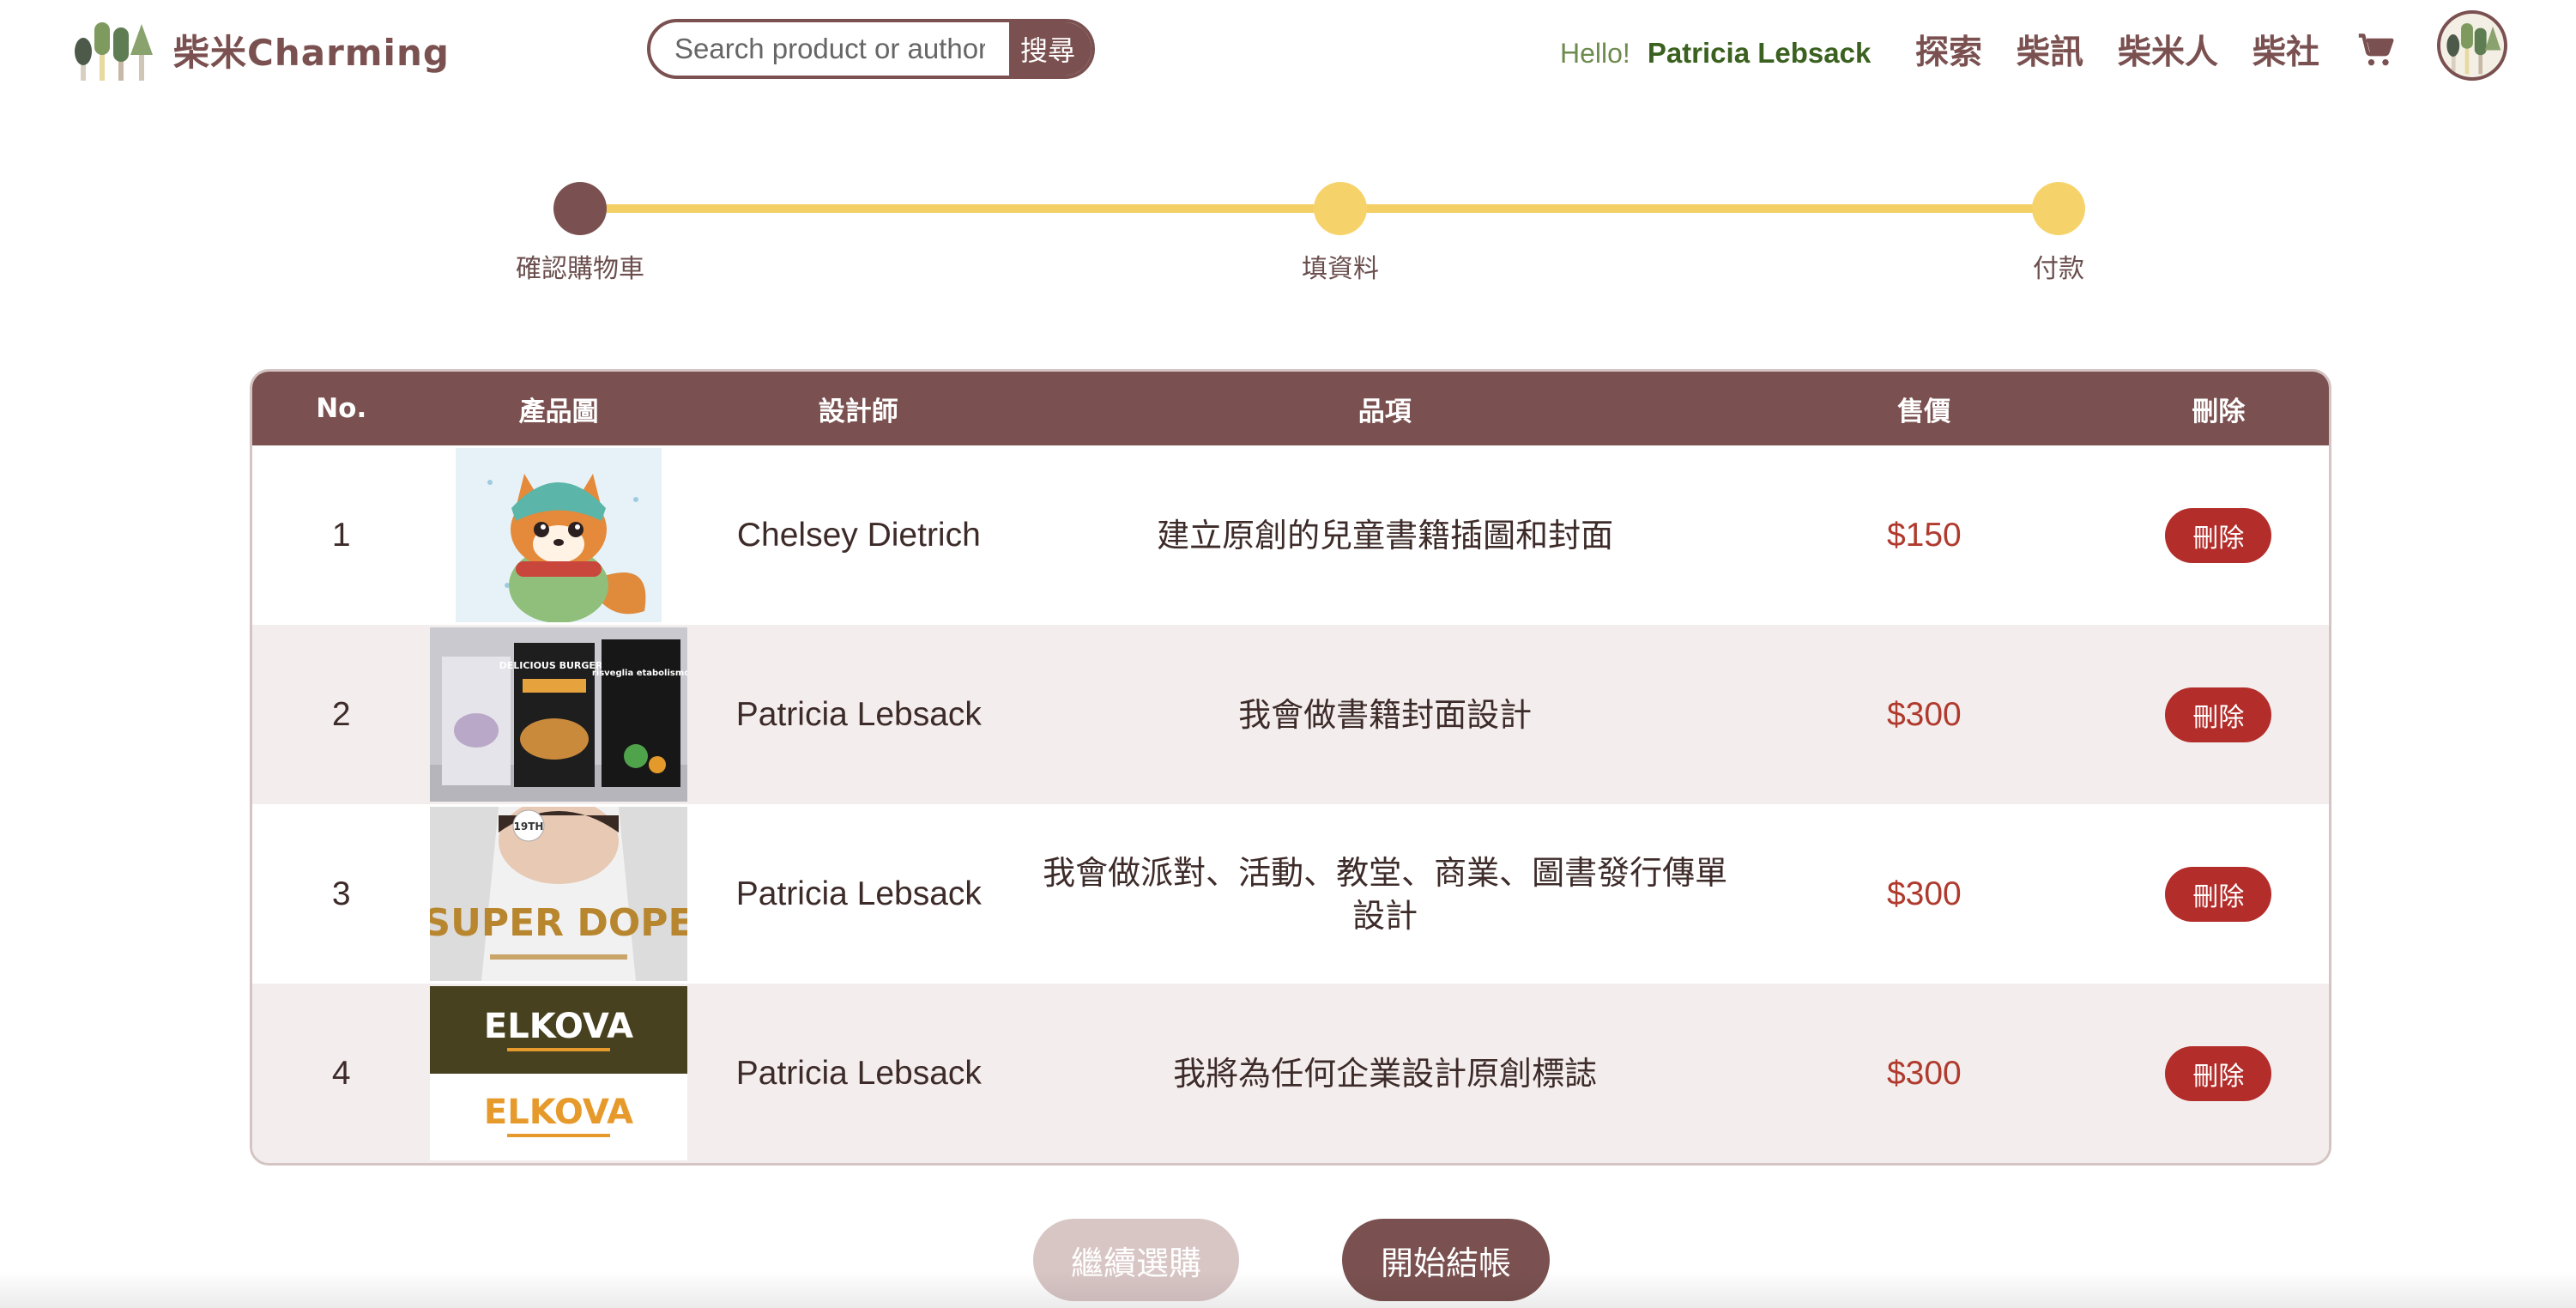 This screenshot has width=2576, height=1308. Describe the element at coordinates (558, 411) in the screenshot. I see `th-image: 產品圖` at that location.